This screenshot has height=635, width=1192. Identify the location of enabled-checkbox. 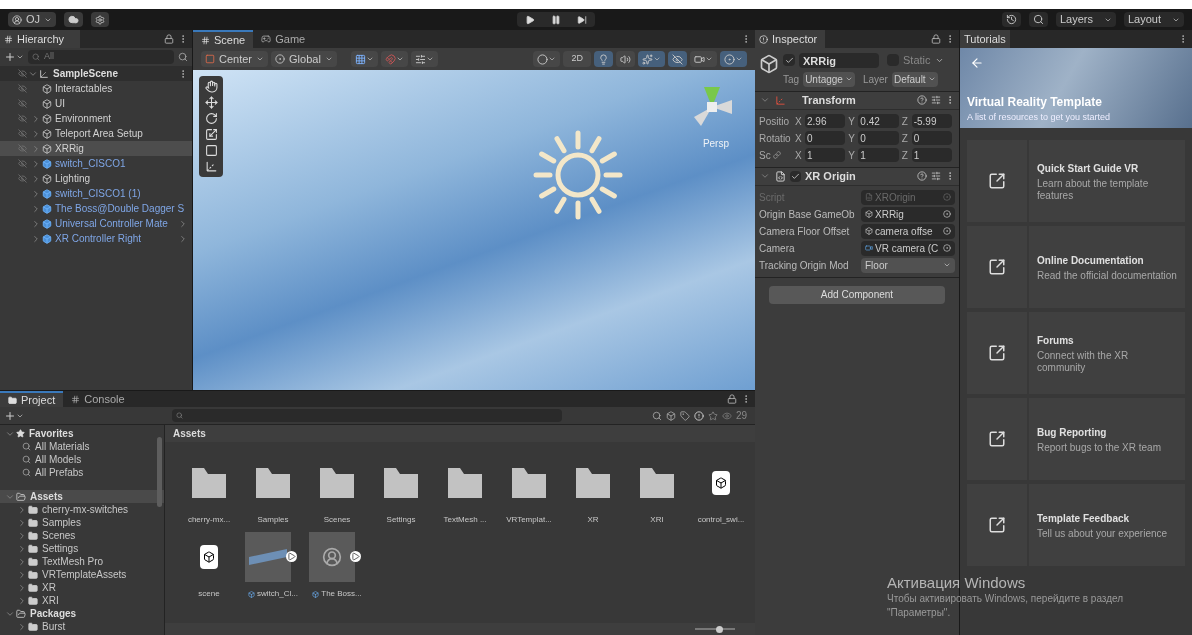
(795, 176).